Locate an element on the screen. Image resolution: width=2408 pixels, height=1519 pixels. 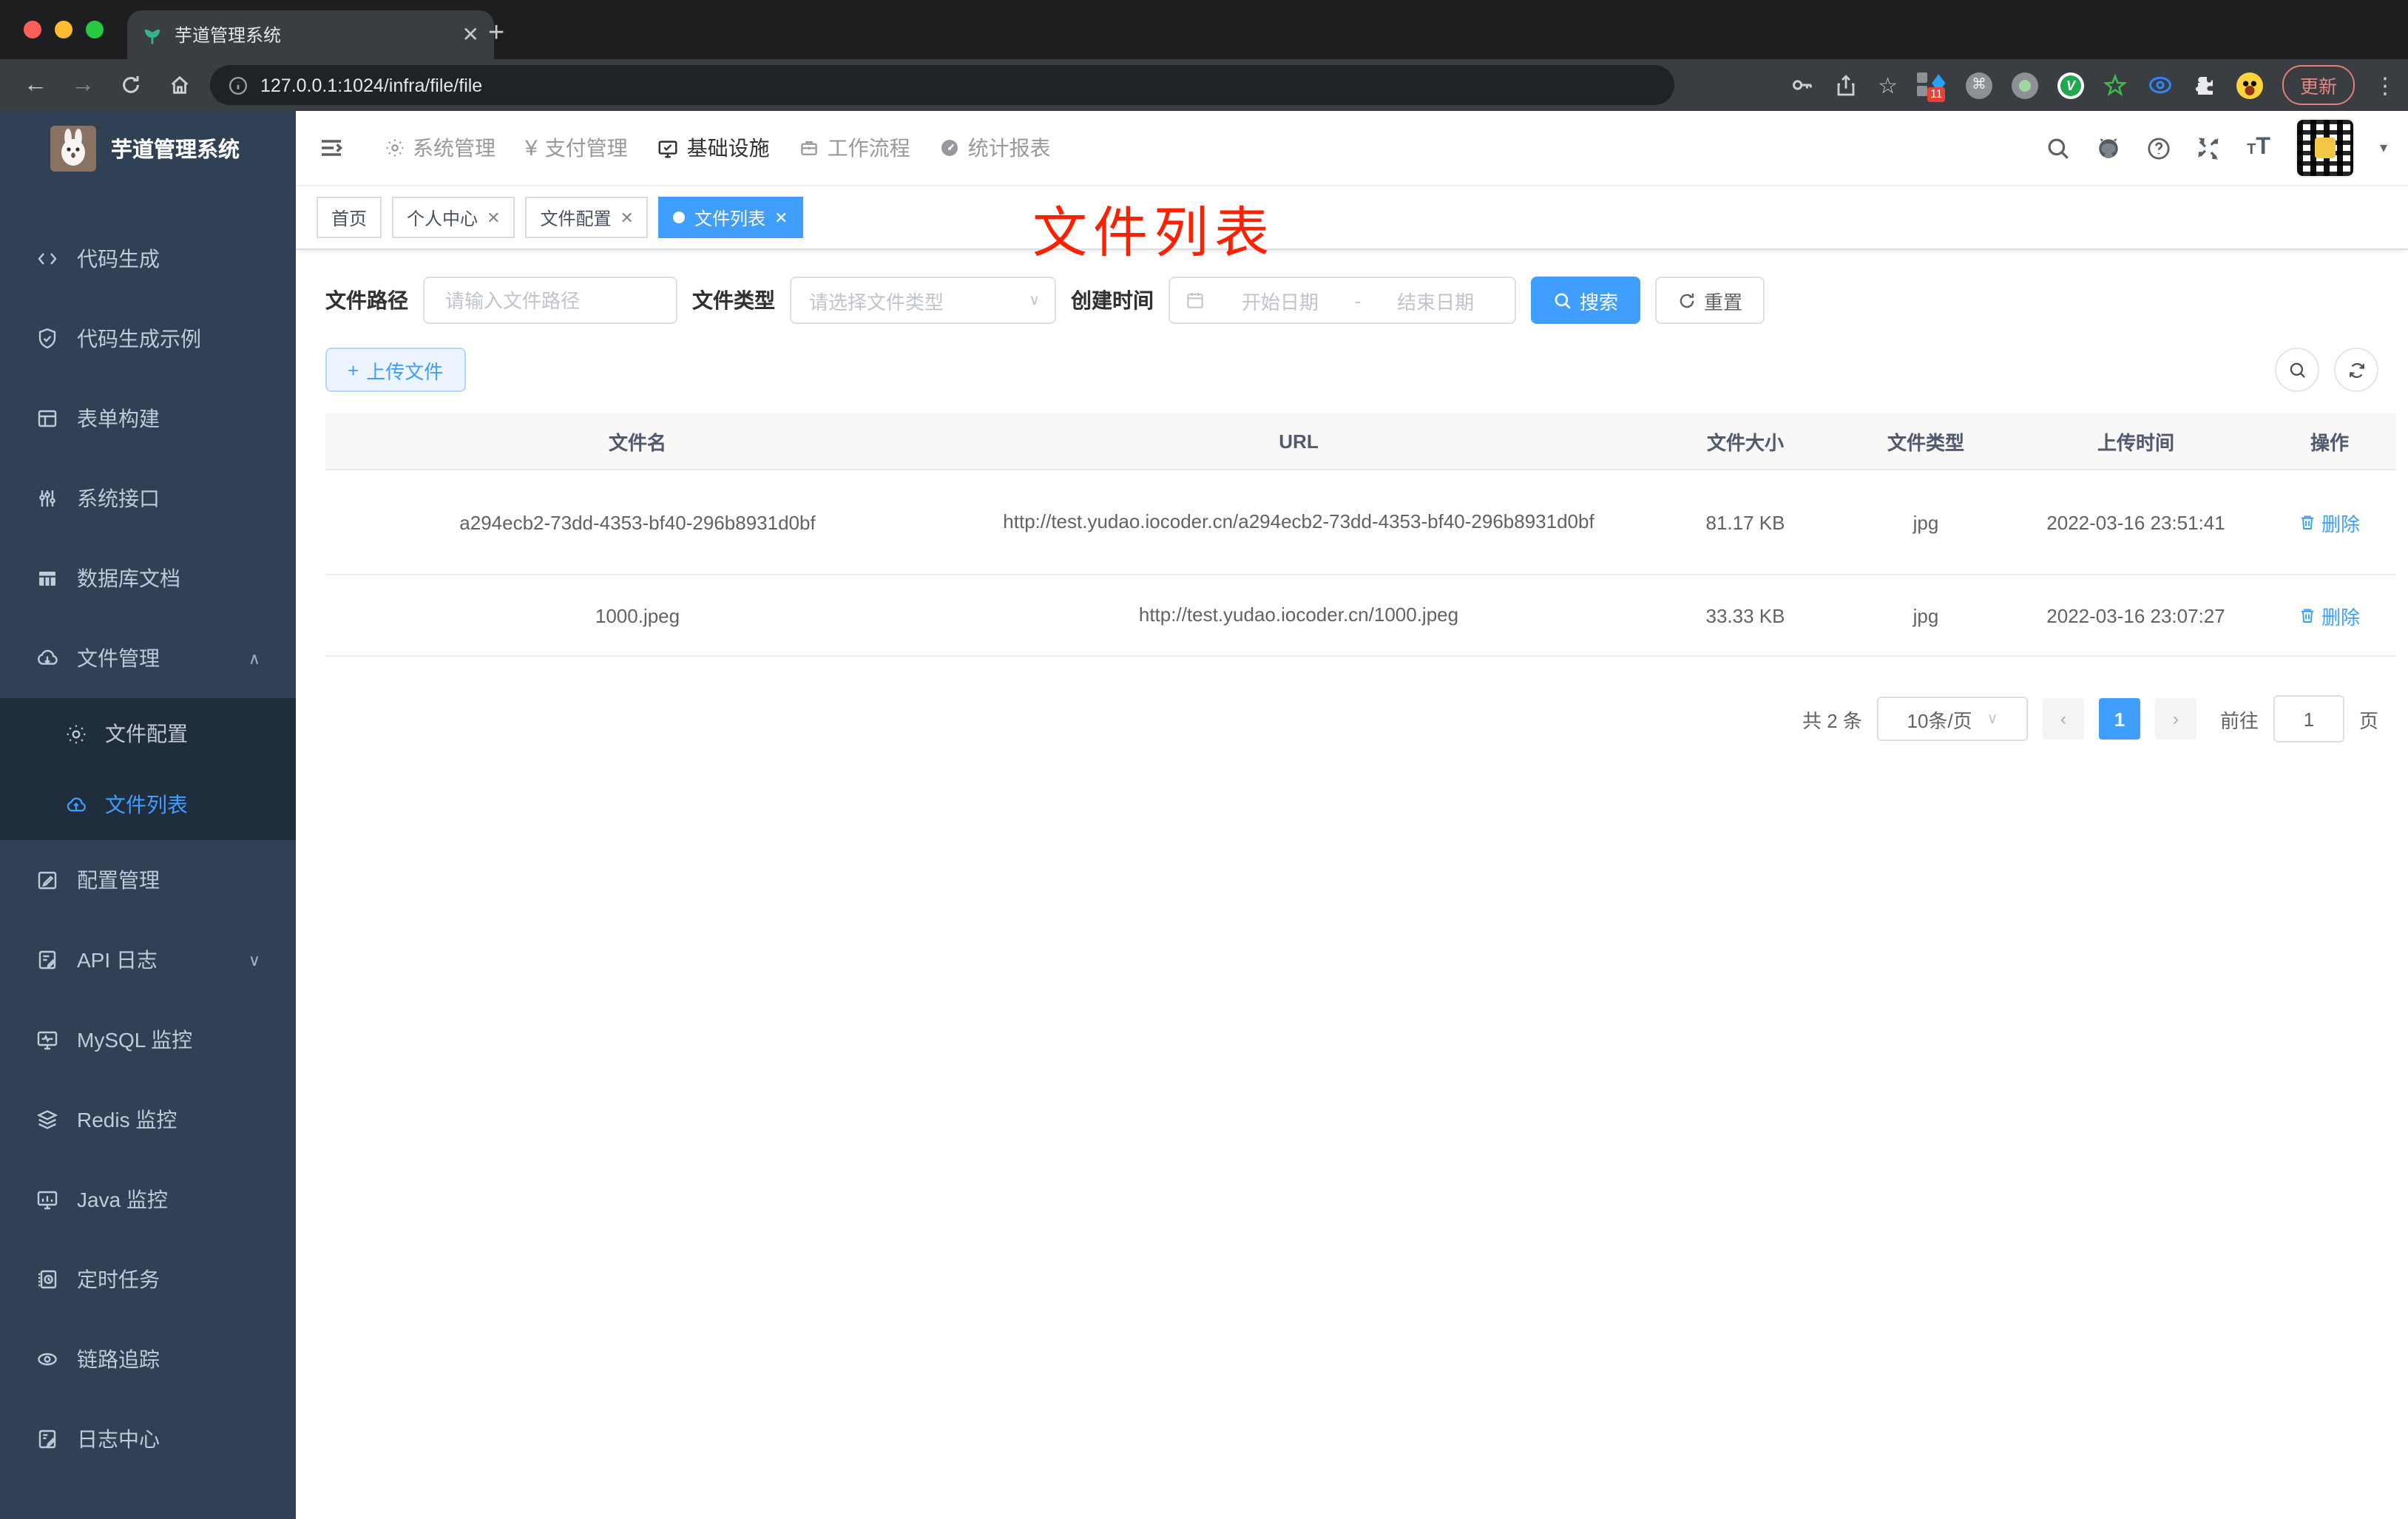
sidebar-item-scheduled-tasks: 定时任务 is located at coordinates (148, 1279).